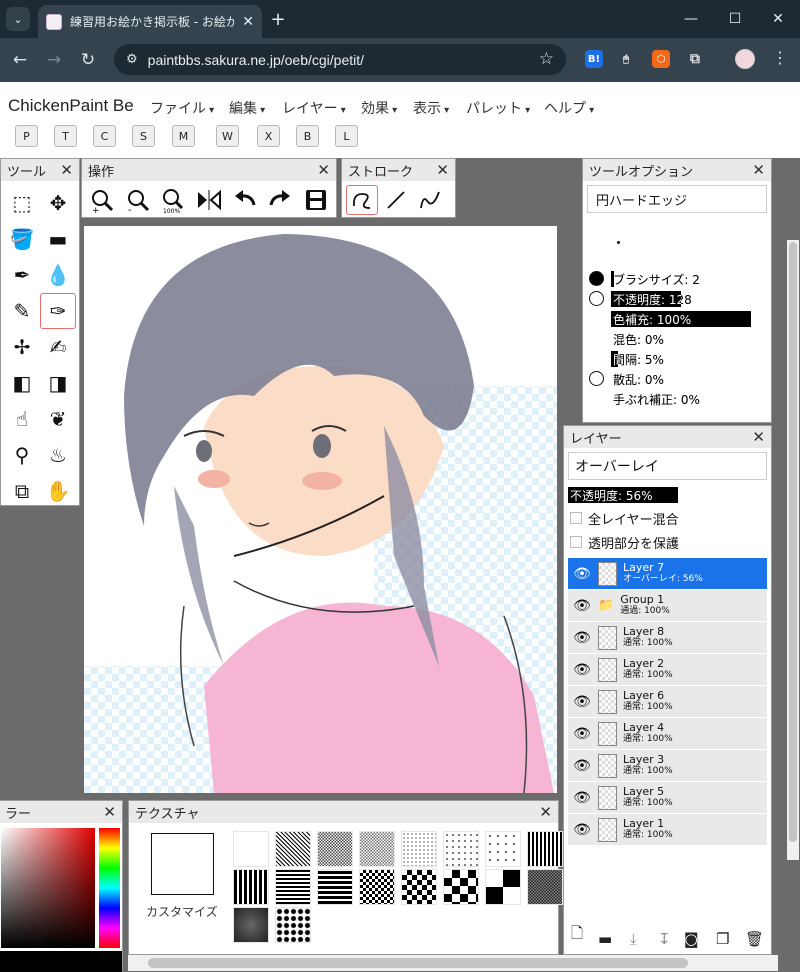 Image resolution: width=800 pixels, height=972 pixels. I want to click on merge-visible-icon: ↧, so click(664, 939).